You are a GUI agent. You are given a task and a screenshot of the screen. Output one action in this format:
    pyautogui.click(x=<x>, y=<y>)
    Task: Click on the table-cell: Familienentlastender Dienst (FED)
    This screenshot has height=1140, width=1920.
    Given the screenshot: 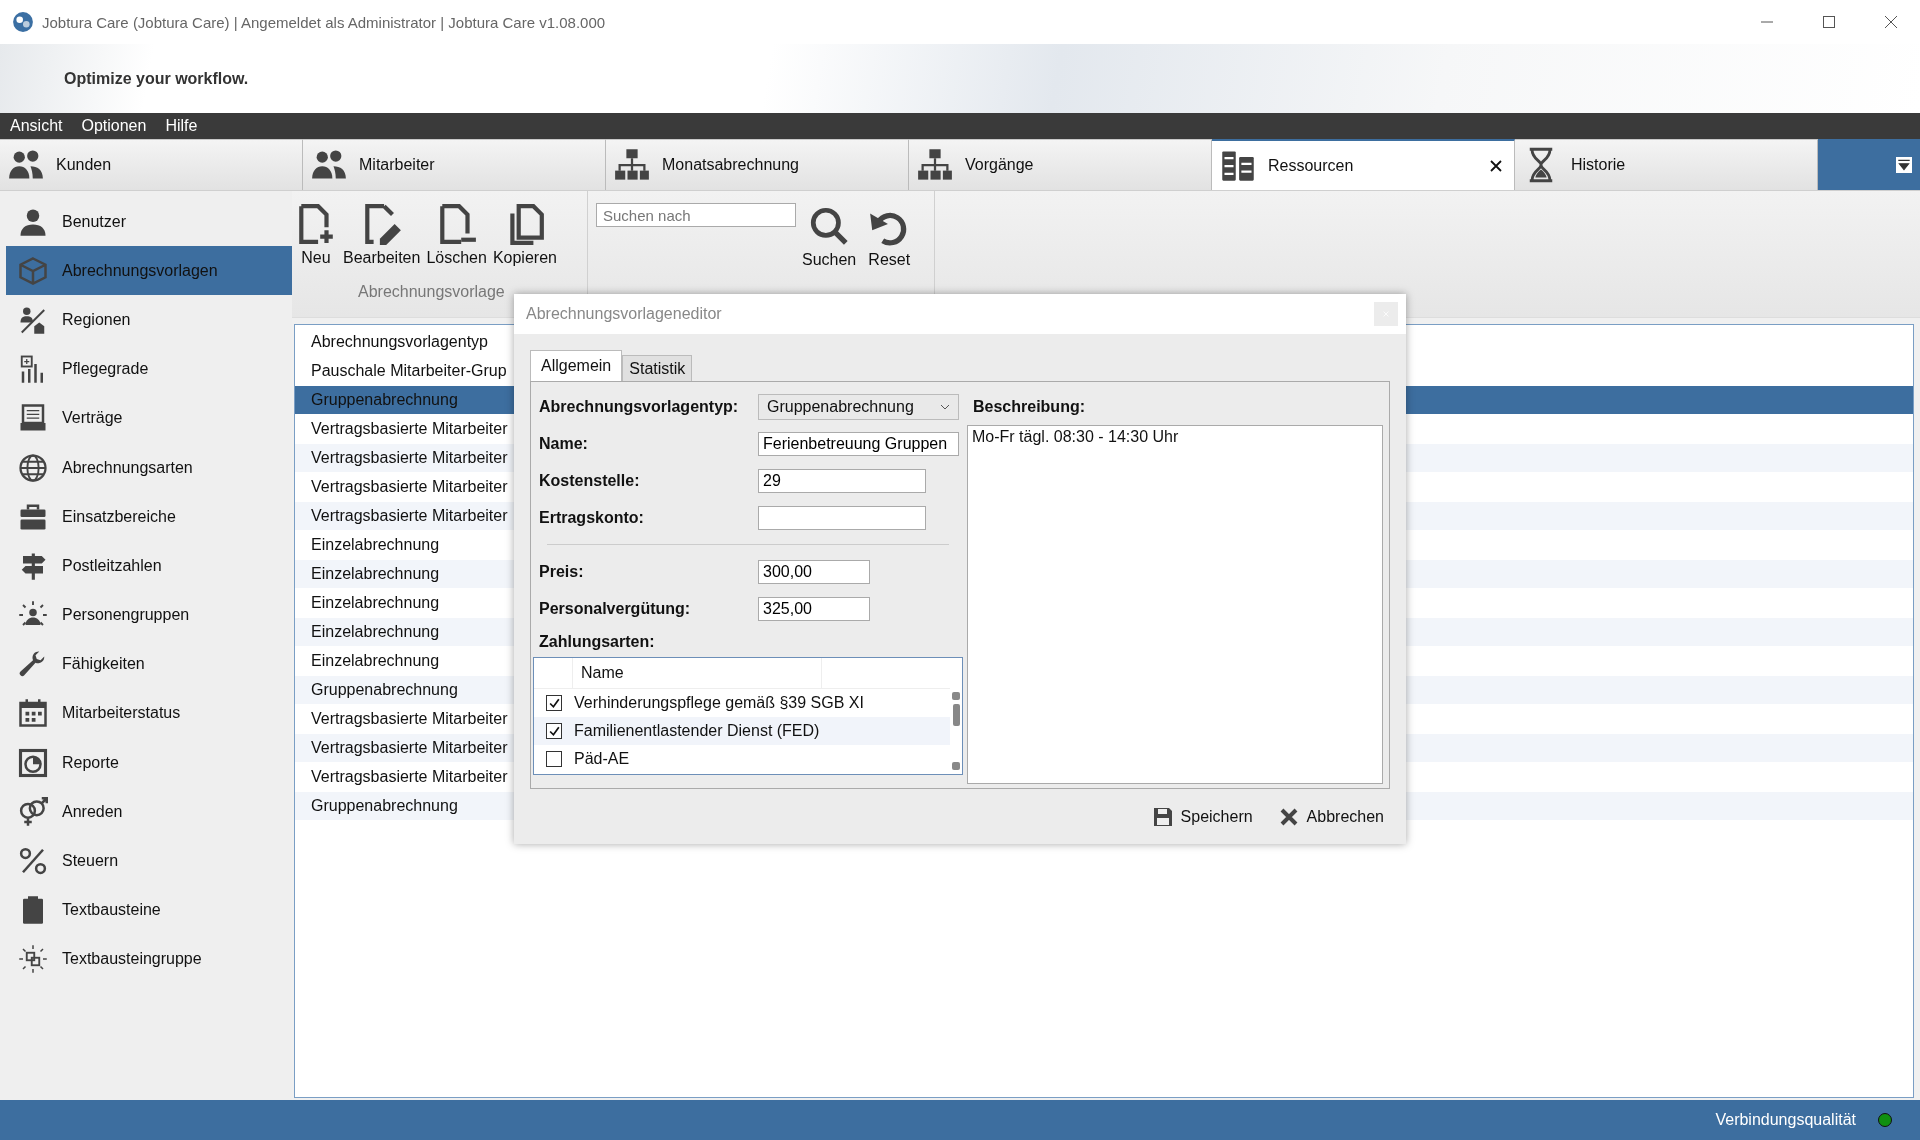 What is the action you would take?
    pyautogui.click(x=697, y=731)
    